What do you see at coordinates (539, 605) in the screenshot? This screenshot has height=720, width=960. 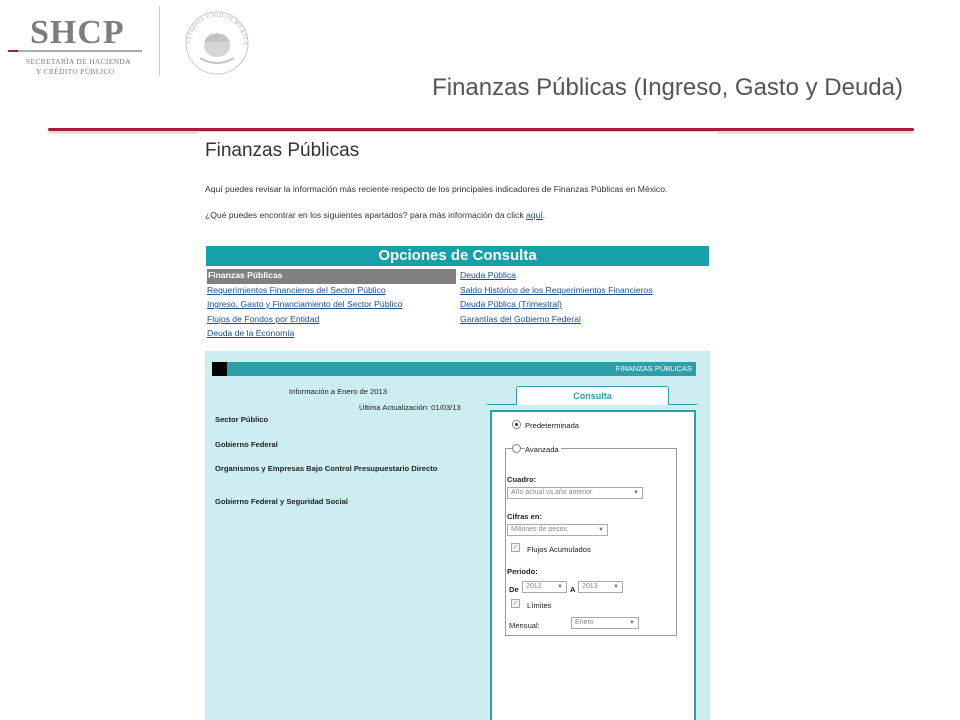 I see `label-limites: Límites` at bounding box center [539, 605].